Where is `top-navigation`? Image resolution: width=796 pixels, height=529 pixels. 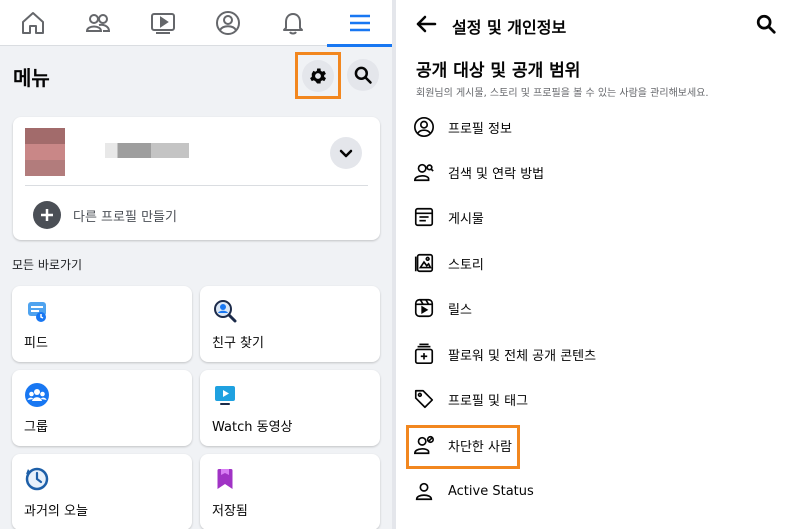 top-navigation is located at coordinates (196, 23).